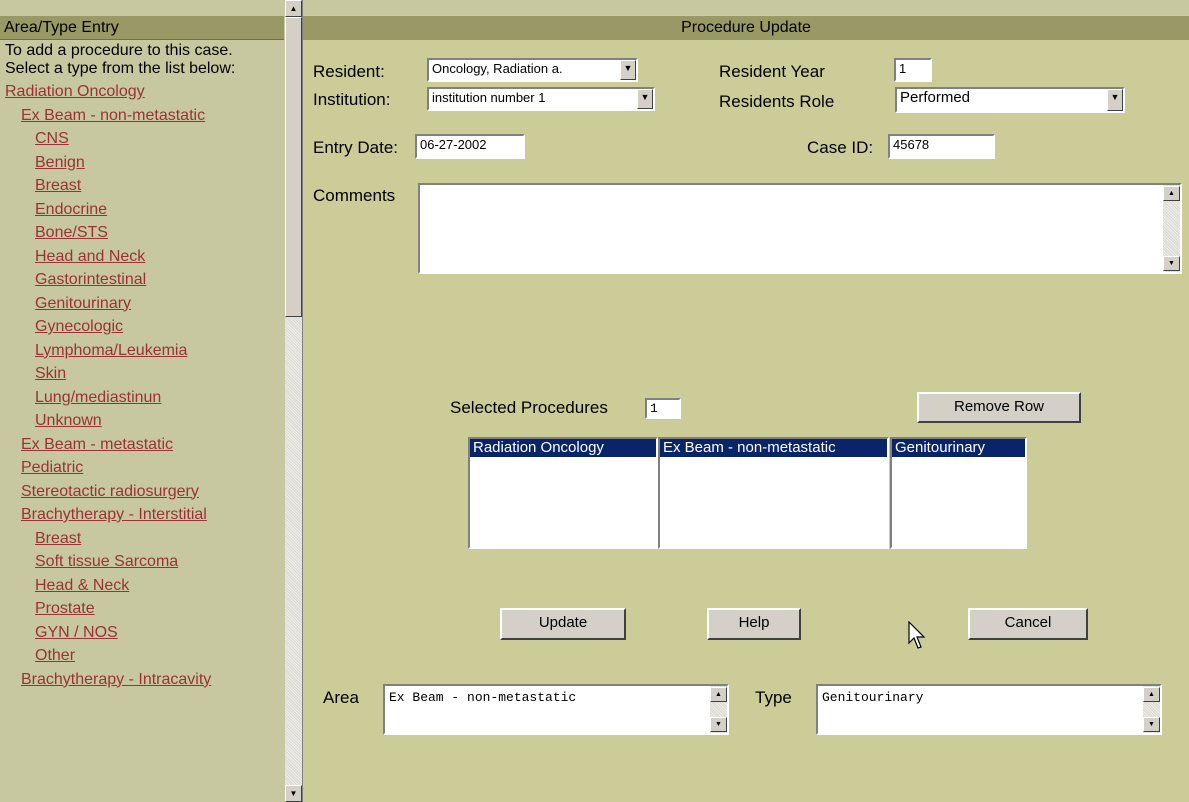 The image size is (1189, 802). Describe the element at coordinates (917, 635) in the screenshot. I see `mouse-pointer-icon` at that location.